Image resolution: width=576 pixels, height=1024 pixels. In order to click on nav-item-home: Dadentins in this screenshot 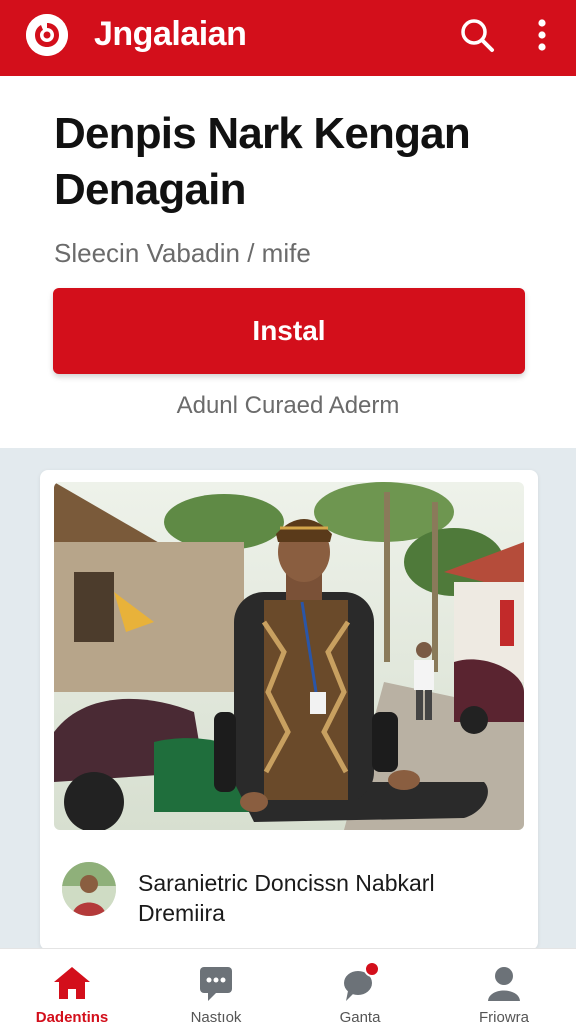, I will do `click(72, 986)`.